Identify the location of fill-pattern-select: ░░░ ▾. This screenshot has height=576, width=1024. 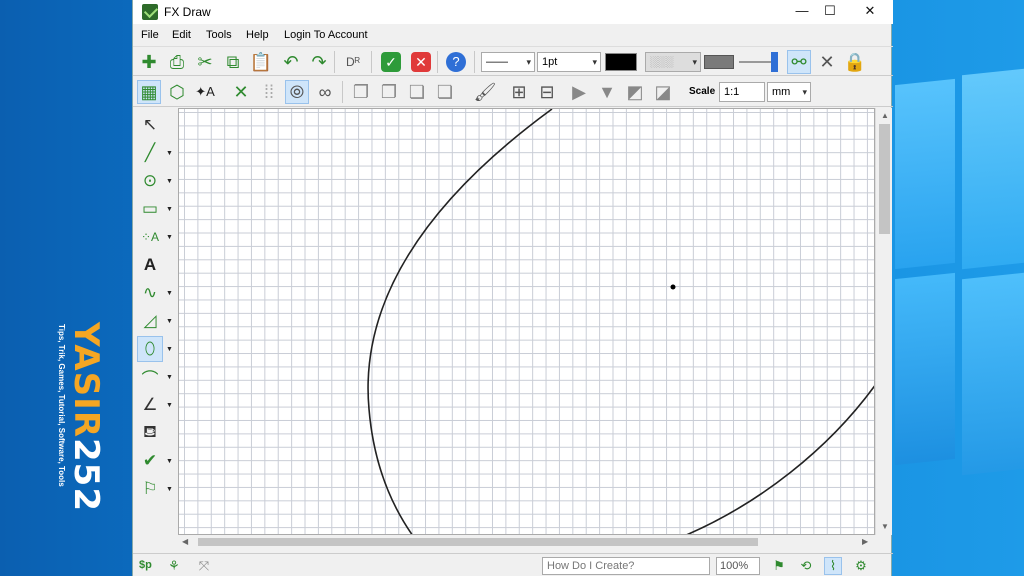
(673, 62).